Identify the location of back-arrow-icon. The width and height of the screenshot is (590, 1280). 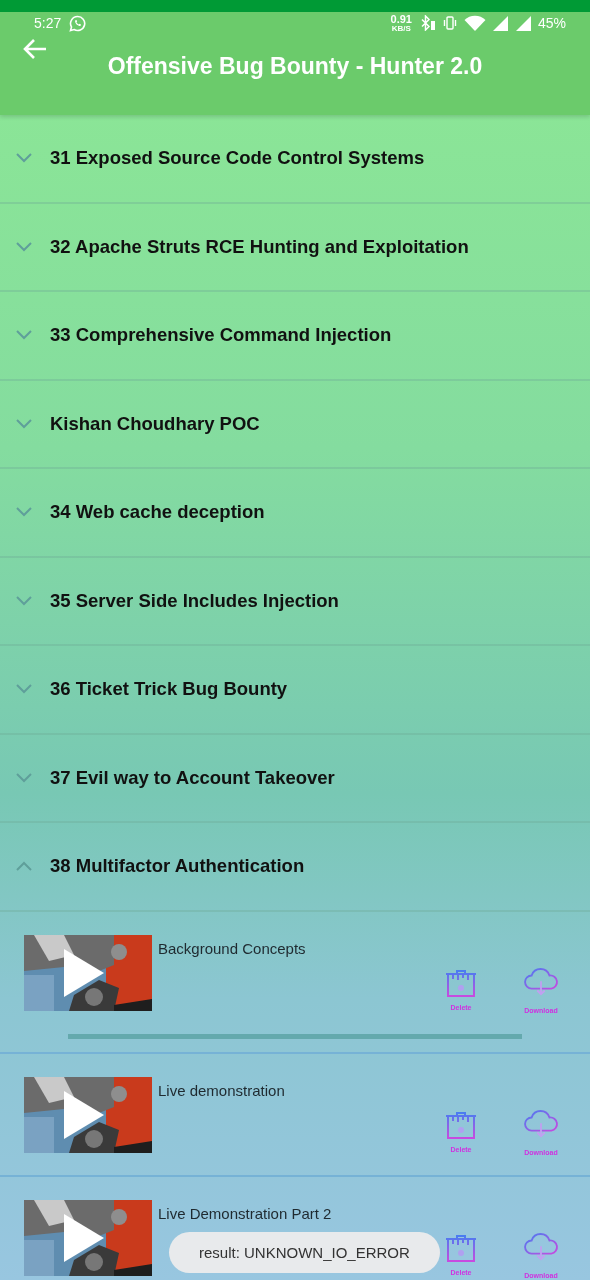
(35, 49).